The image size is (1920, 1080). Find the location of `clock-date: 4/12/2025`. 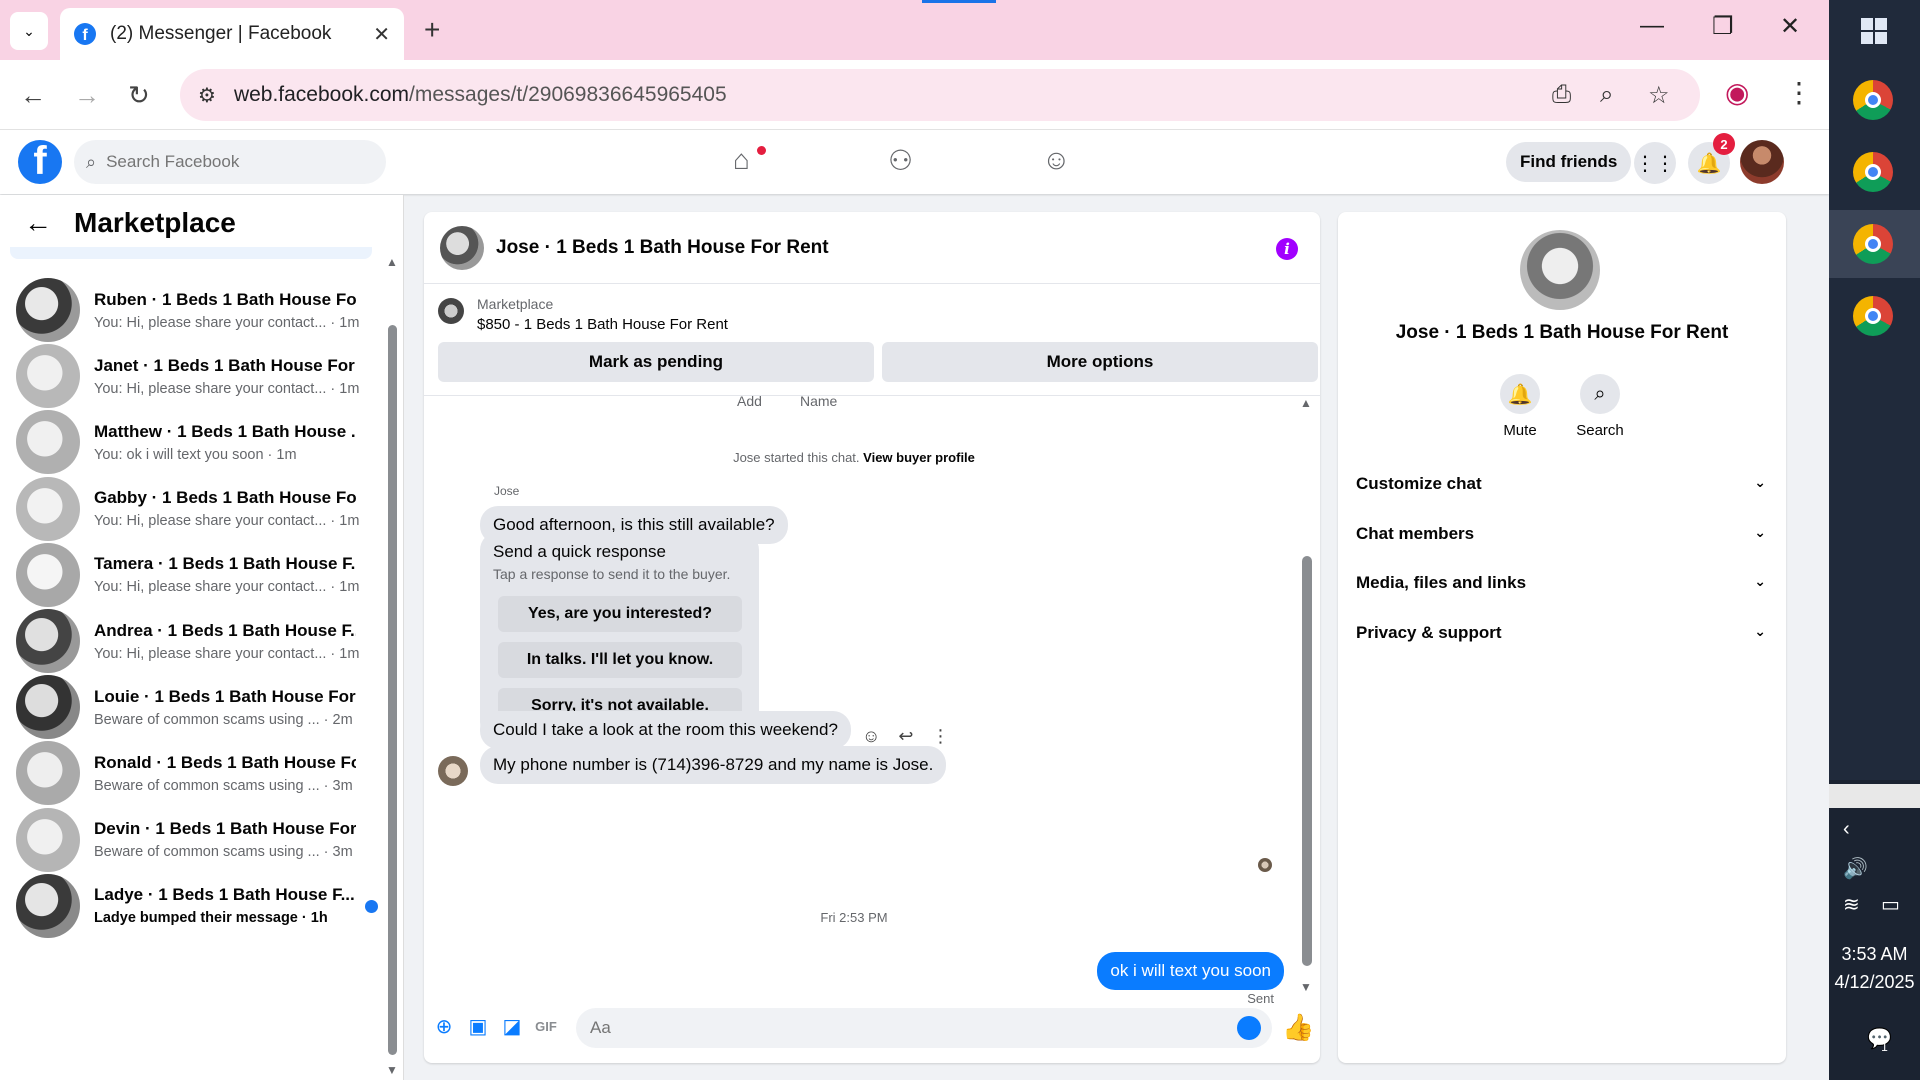

clock-date: 4/12/2025 is located at coordinates (1874, 982).